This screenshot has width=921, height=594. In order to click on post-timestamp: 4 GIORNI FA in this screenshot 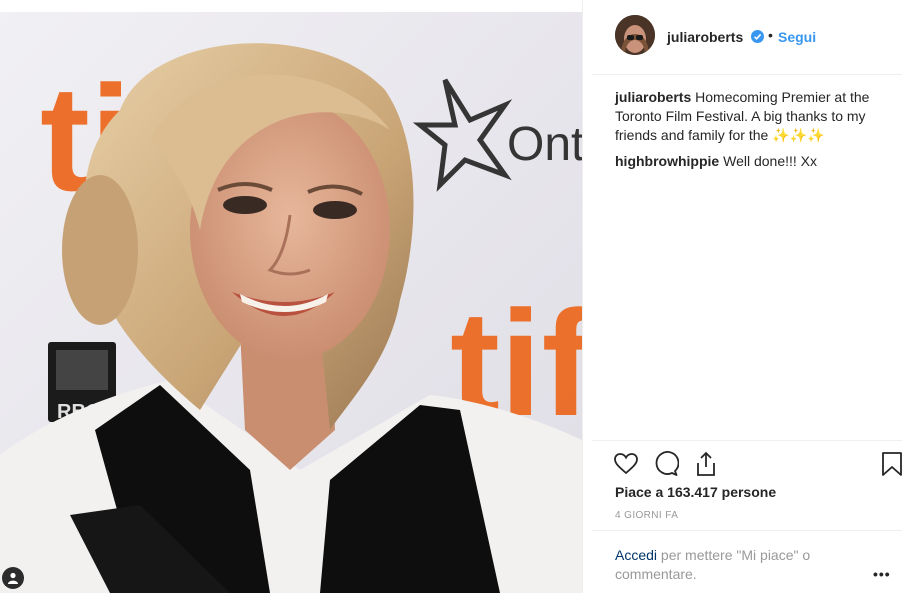, I will do `click(647, 515)`.